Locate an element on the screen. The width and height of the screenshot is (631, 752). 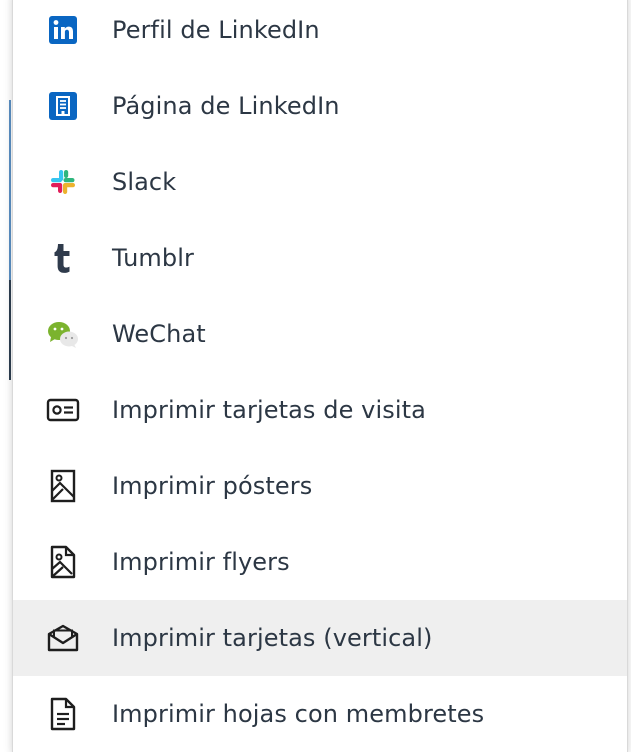
menu-item-print-business-cards: Imprimir tarjetas de visita is located at coordinates (320, 410).